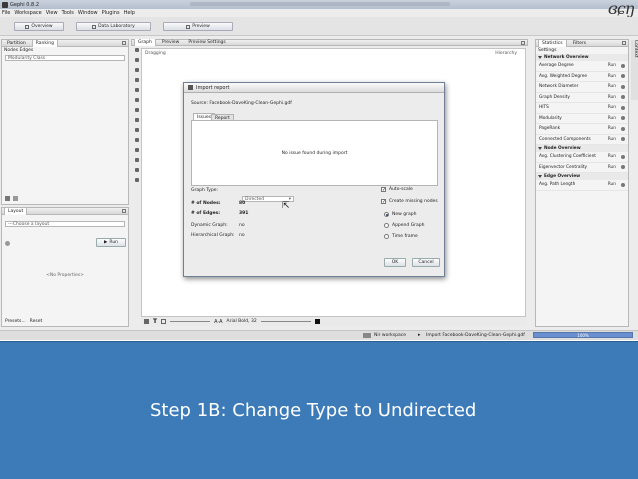 The image size is (638, 479). I want to click on font-size-icon: A·A, so click(218, 322).